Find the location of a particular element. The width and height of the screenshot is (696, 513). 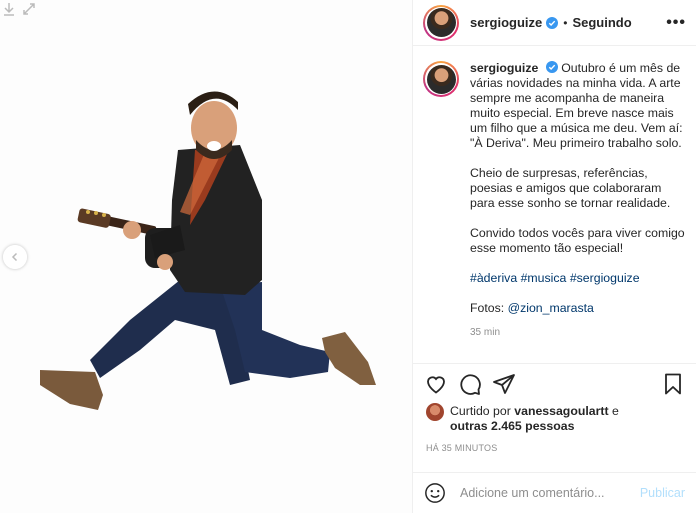

comment-input is located at coordinates (545, 493).